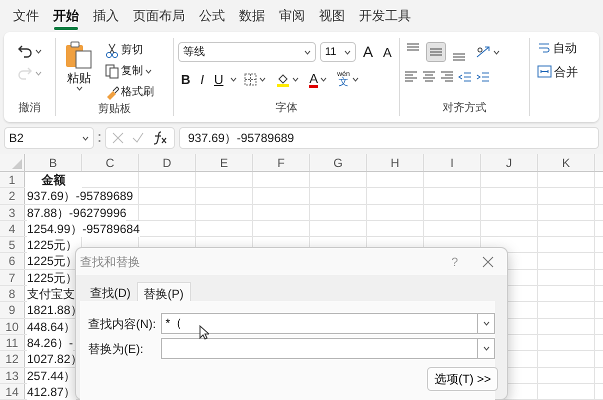 This screenshot has width=603, height=400. I want to click on ribbon-tab: 插入, so click(106, 16).